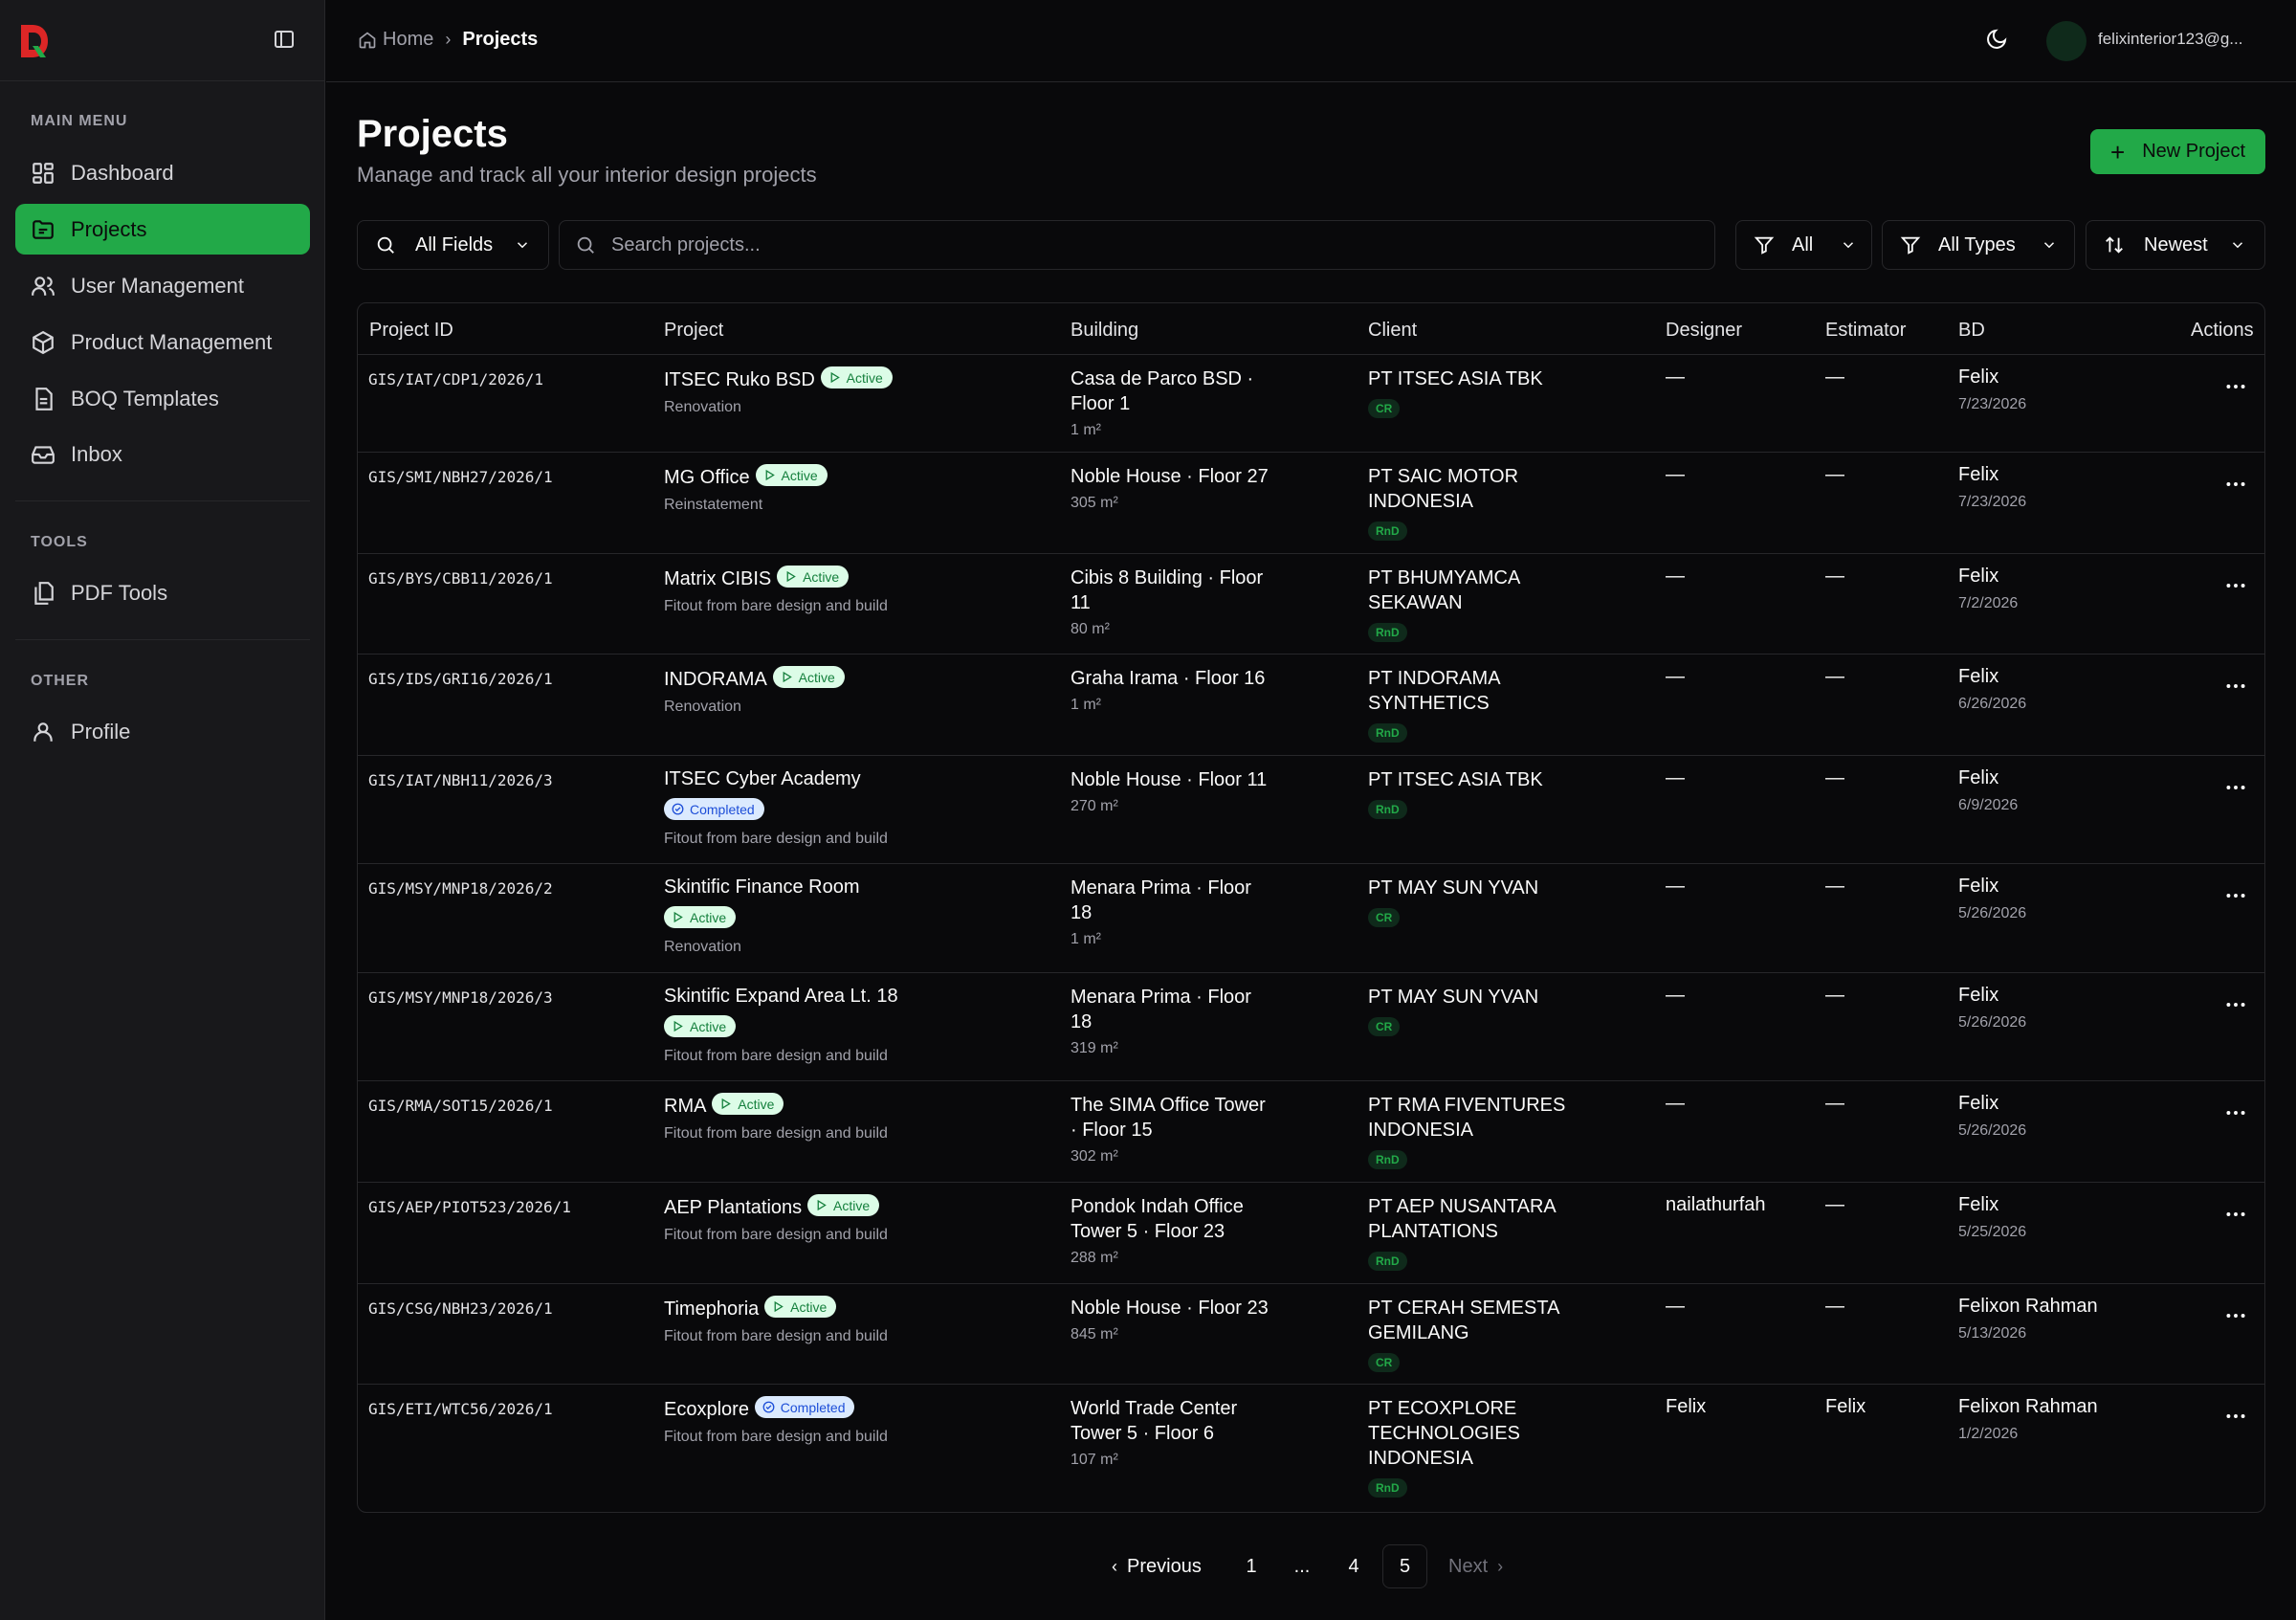 The width and height of the screenshot is (2296, 1620). Describe the element at coordinates (36, 41) in the screenshot. I see `app-logo` at that location.